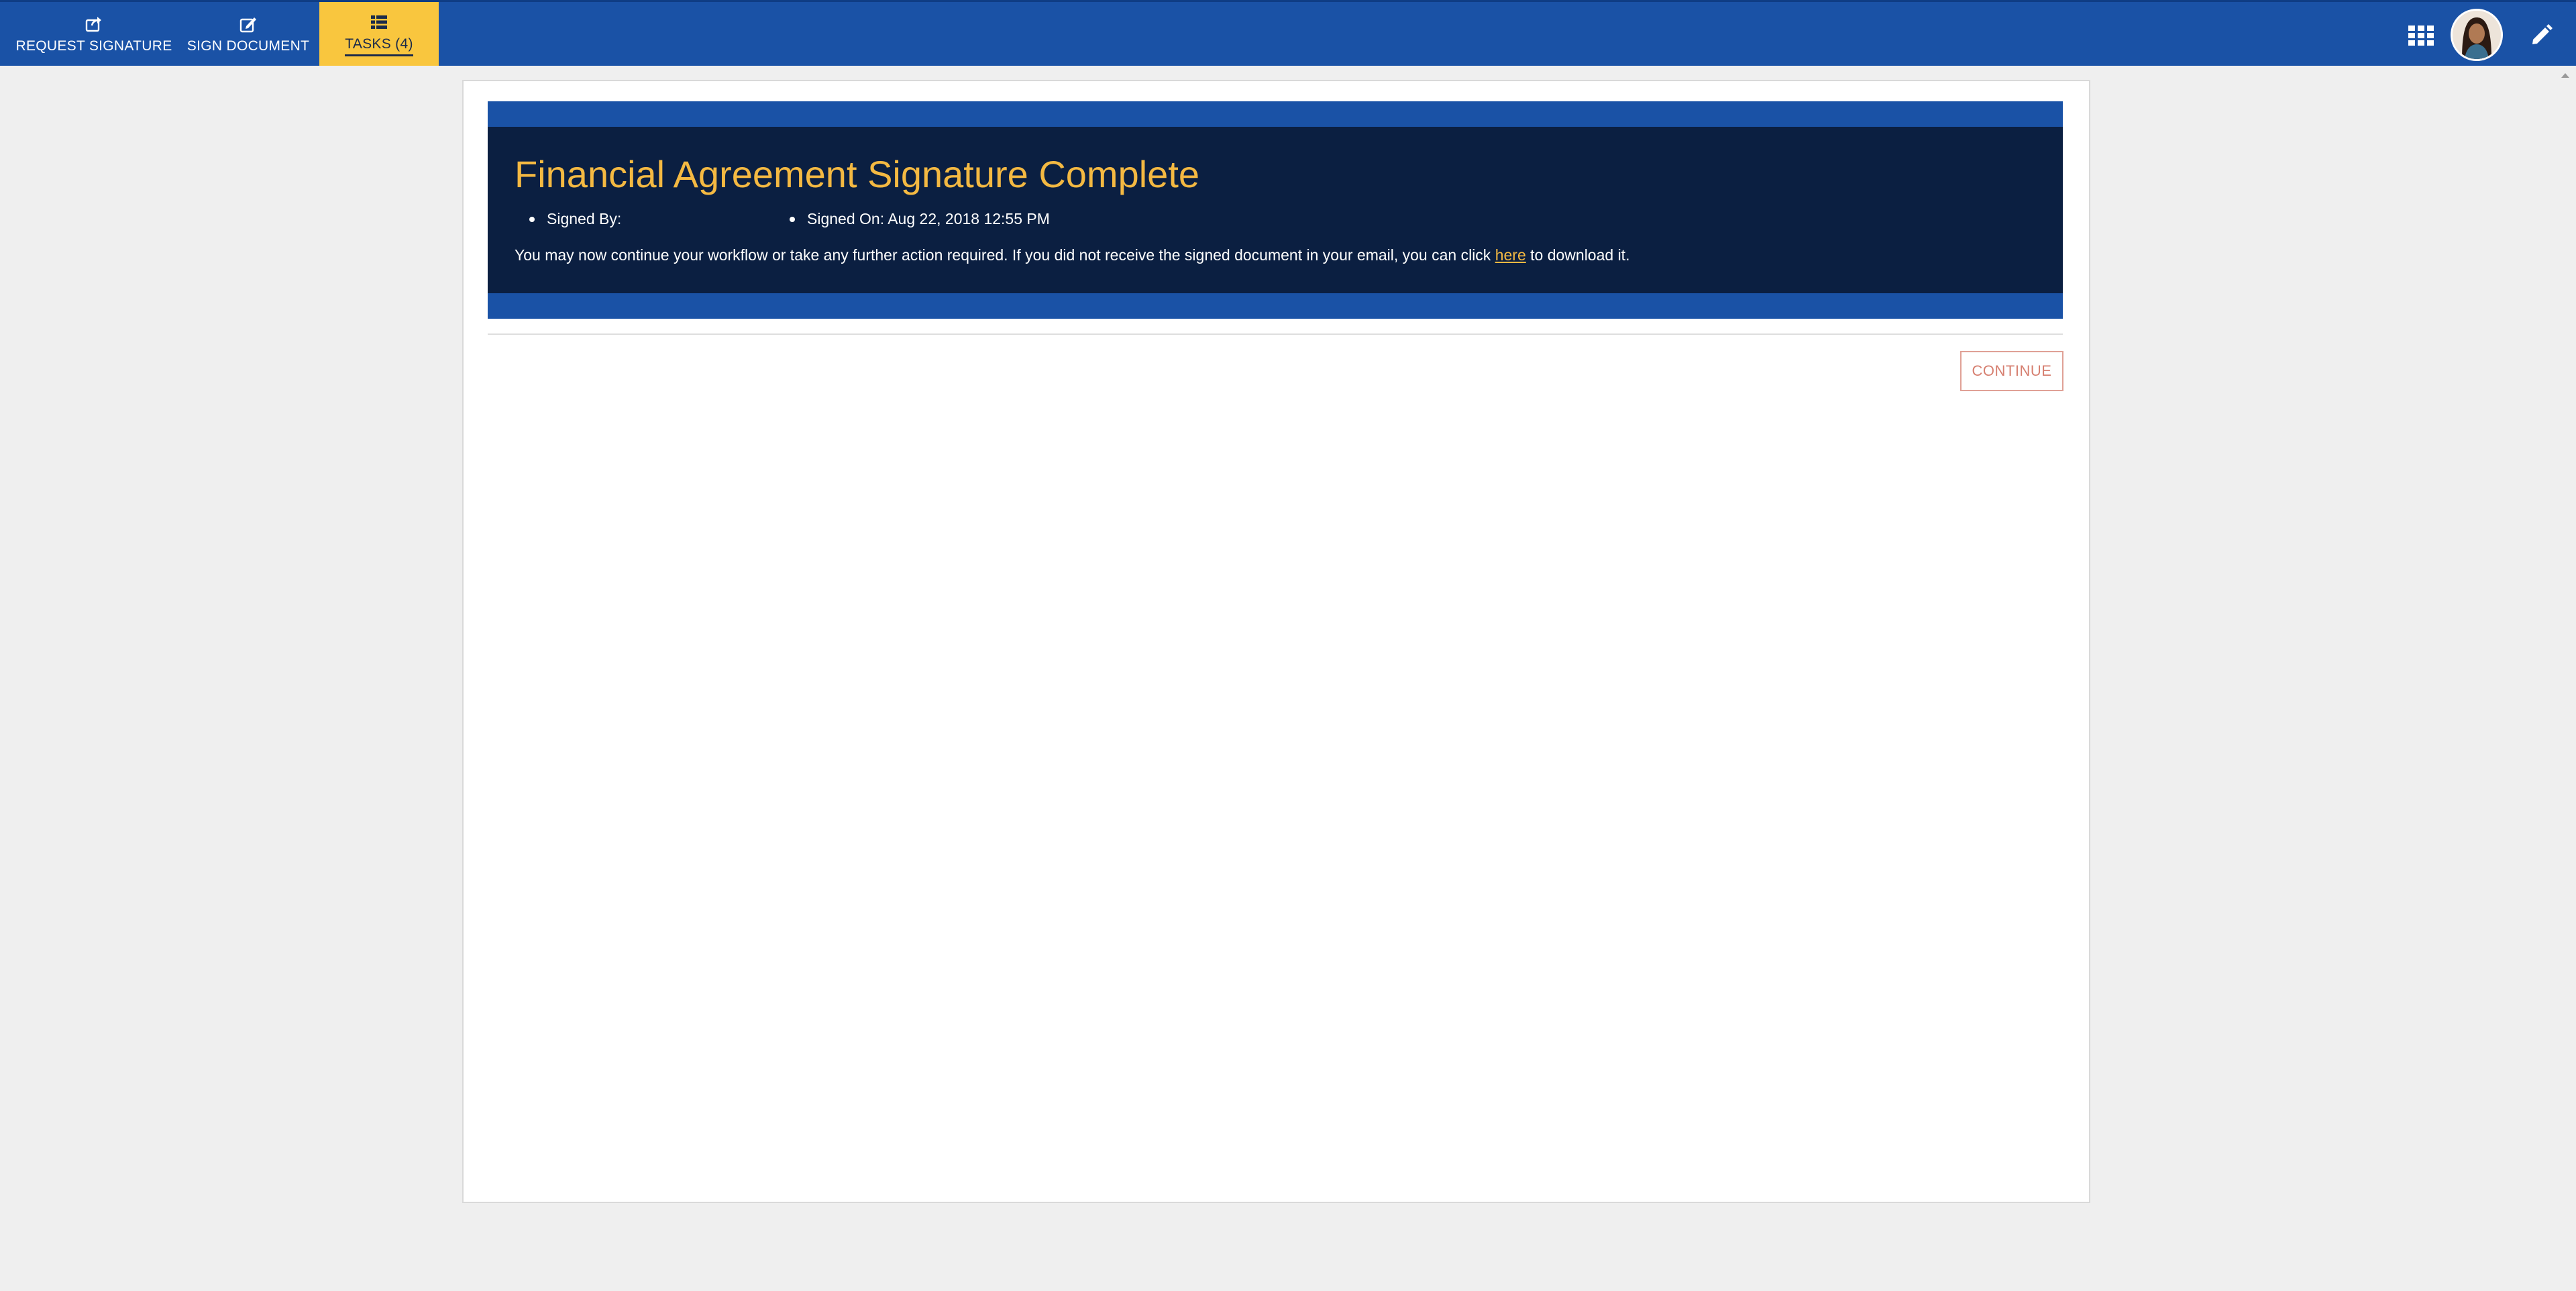  What do you see at coordinates (93, 46) in the screenshot?
I see `nav-request-signature-label: REQUEST SIGNATURE` at bounding box center [93, 46].